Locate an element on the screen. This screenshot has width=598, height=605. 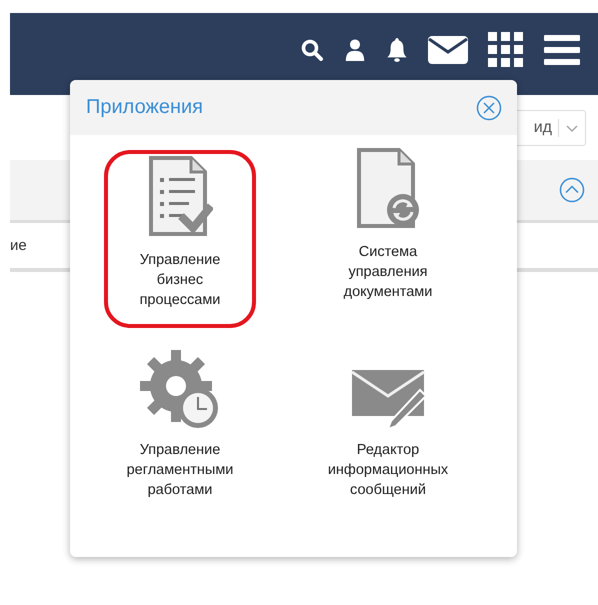
table-cell: ие is located at coordinates (18, 245).